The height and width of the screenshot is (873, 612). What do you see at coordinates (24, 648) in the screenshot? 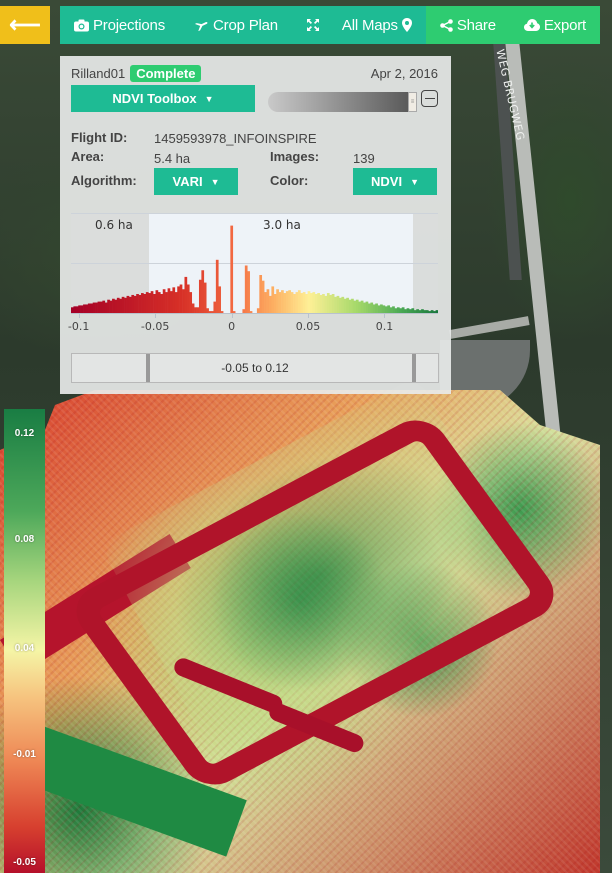
I see `legend-label: 0.04` at bounding box center [24, 648].